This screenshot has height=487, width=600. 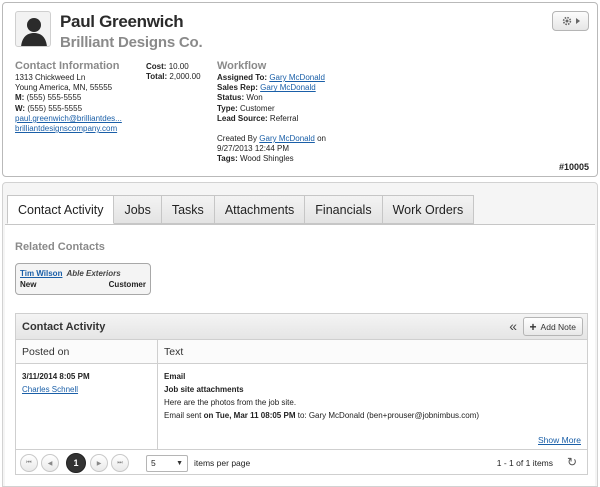 I want to click on refresh-icon: ↻, so click(x=572, y=462).